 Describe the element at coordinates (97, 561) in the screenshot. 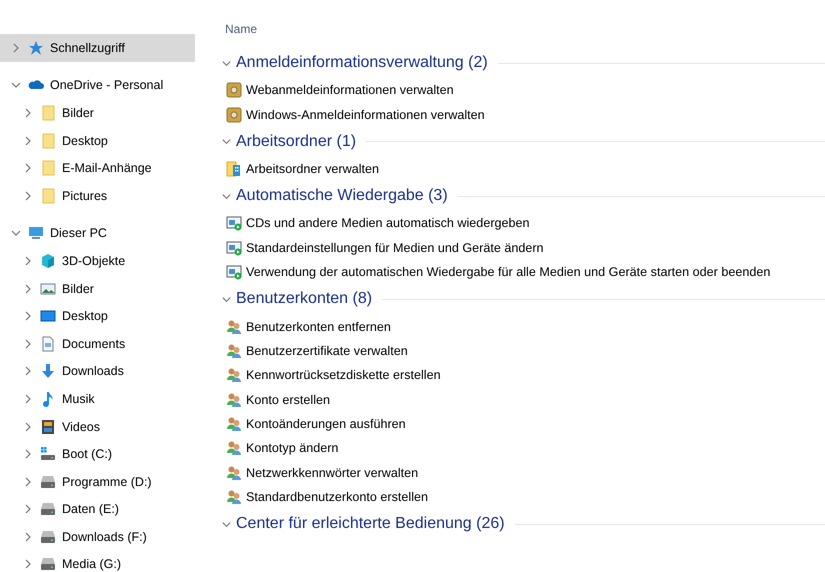

I see `nav-item: Media (G:)` at that location.